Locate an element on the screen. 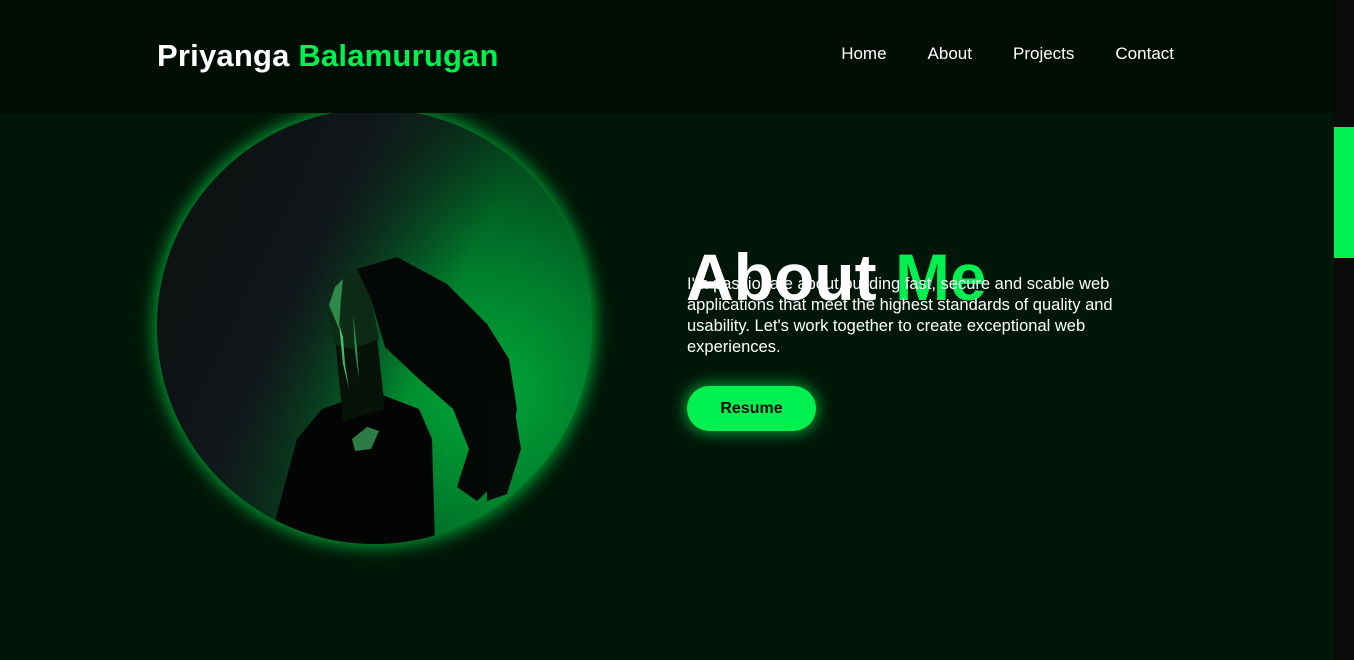  main-nav: Home About Projects Contact is located at coordinates (1007, 54).